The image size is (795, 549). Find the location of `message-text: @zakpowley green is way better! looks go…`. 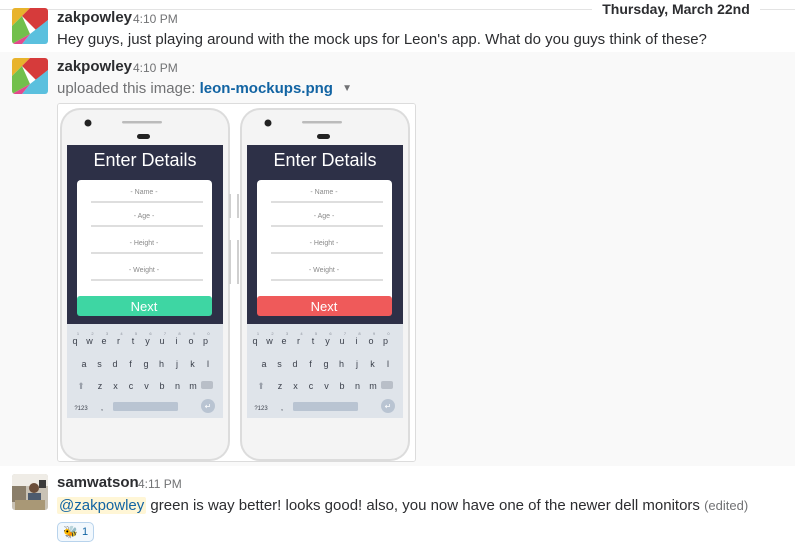

message-text: @zakpowley green is way better! looks go… is located at coordinates (402, 505).